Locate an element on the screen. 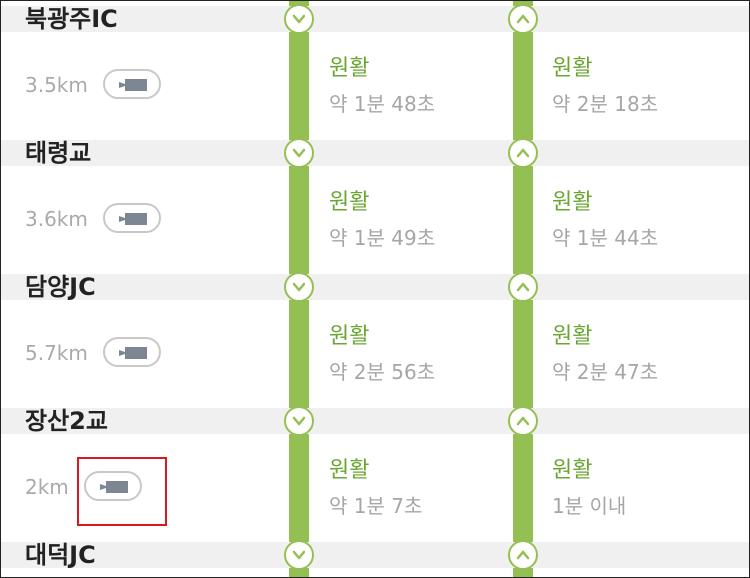 Image resolution: width=750 pixels, height=578 pixels. up-travel-time: 약 2분 47초 is located at coordinates (605, 372).